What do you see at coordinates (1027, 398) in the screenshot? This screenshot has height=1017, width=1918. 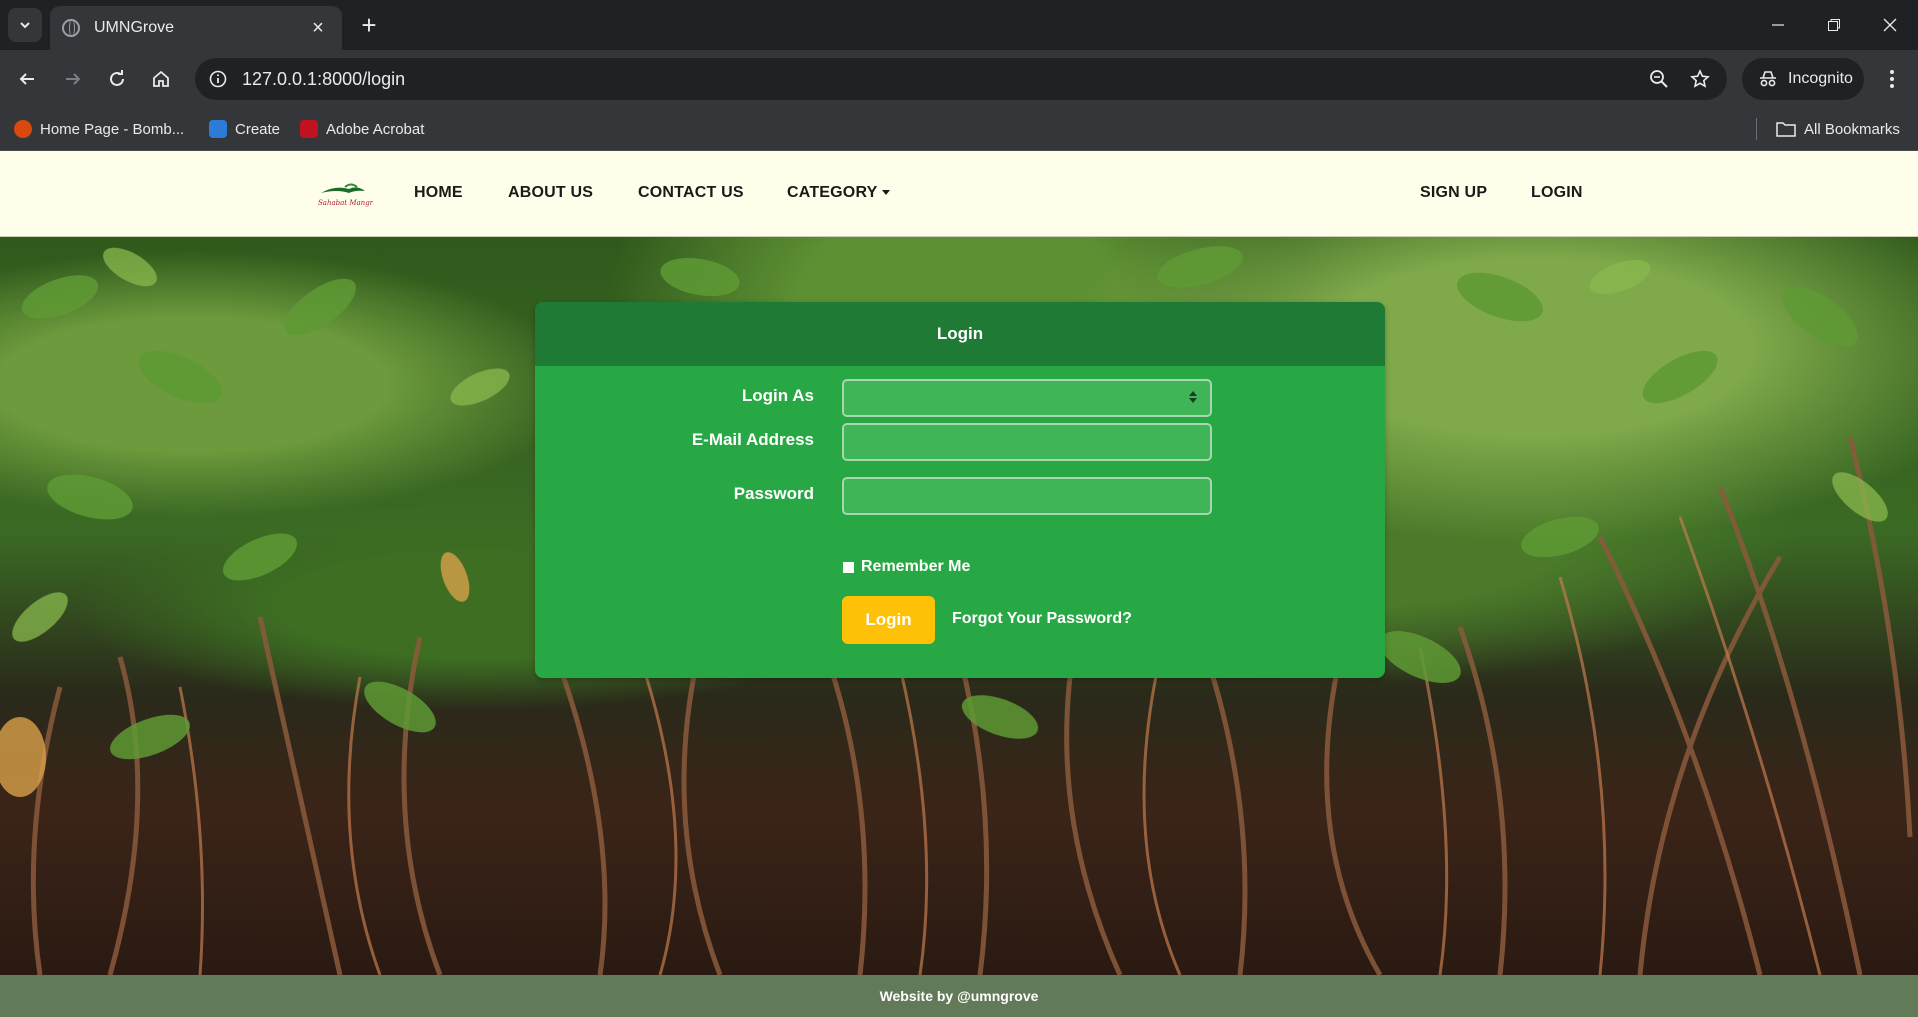 I see `login-as-select` at bounding box center [1027, 398].